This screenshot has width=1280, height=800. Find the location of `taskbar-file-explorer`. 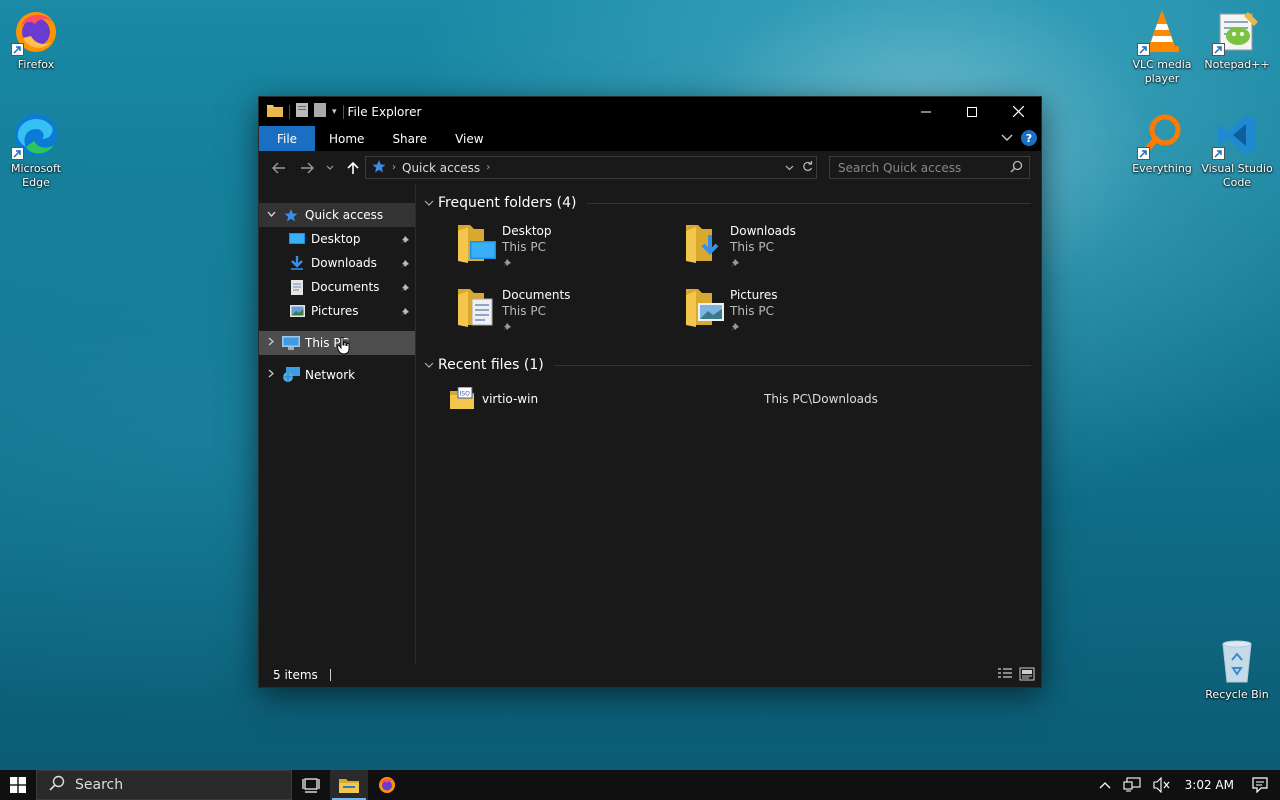

taskbar-file-explorer is located at coordinates (349, 785).